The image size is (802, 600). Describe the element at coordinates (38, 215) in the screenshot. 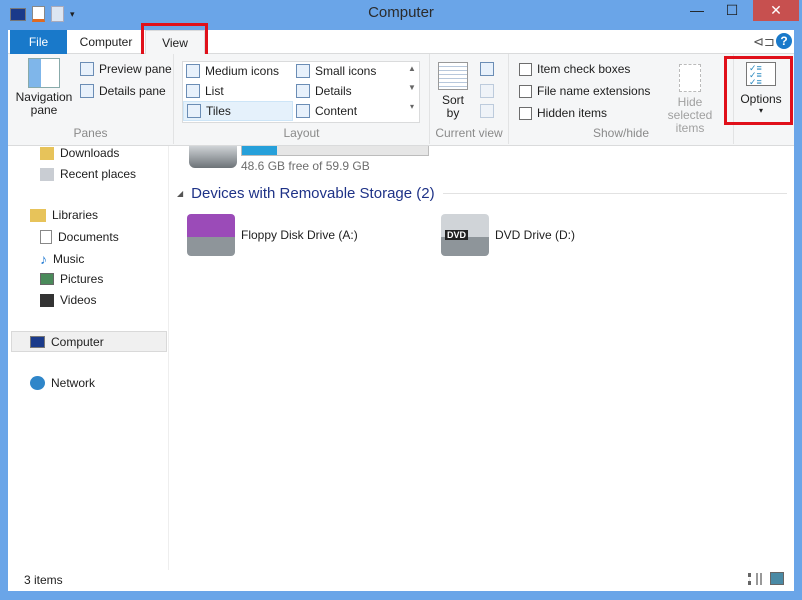

I see `libraries-icon` at that location.